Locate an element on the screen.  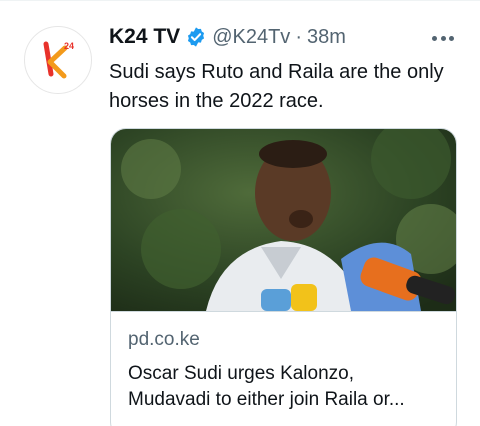
author-avatar: 24 is located at coordinates (58, 60).